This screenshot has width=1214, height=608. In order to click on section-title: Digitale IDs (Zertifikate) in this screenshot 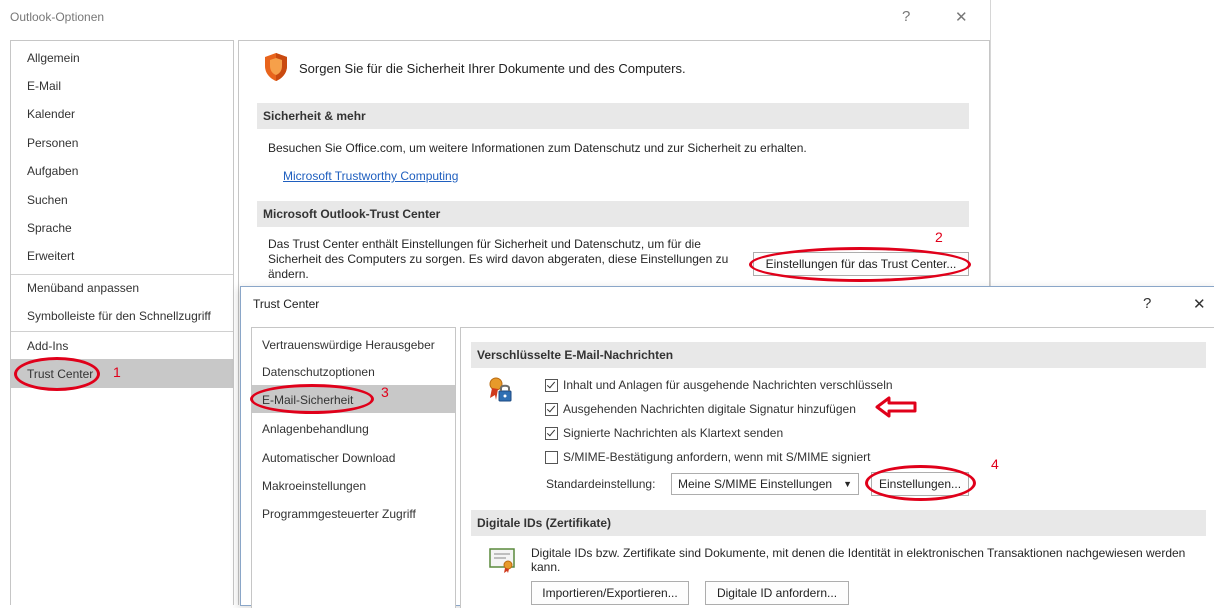, I will do `click(544, 523)`.